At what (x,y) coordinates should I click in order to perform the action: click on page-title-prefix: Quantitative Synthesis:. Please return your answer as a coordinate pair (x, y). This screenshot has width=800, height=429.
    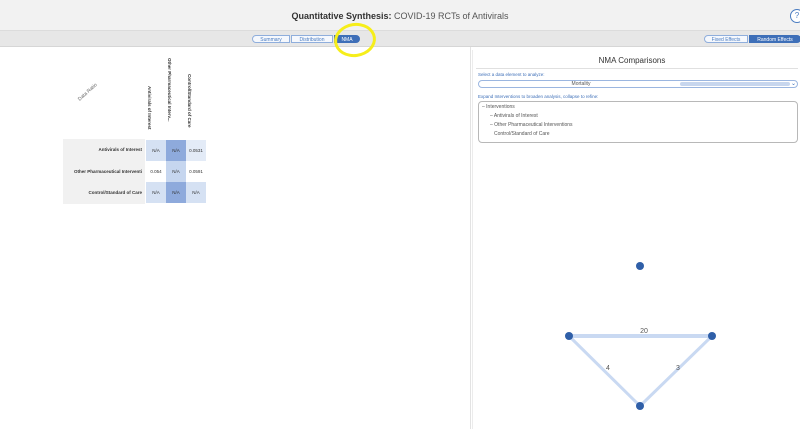
    Looking at the image, I should click on (341, 16).